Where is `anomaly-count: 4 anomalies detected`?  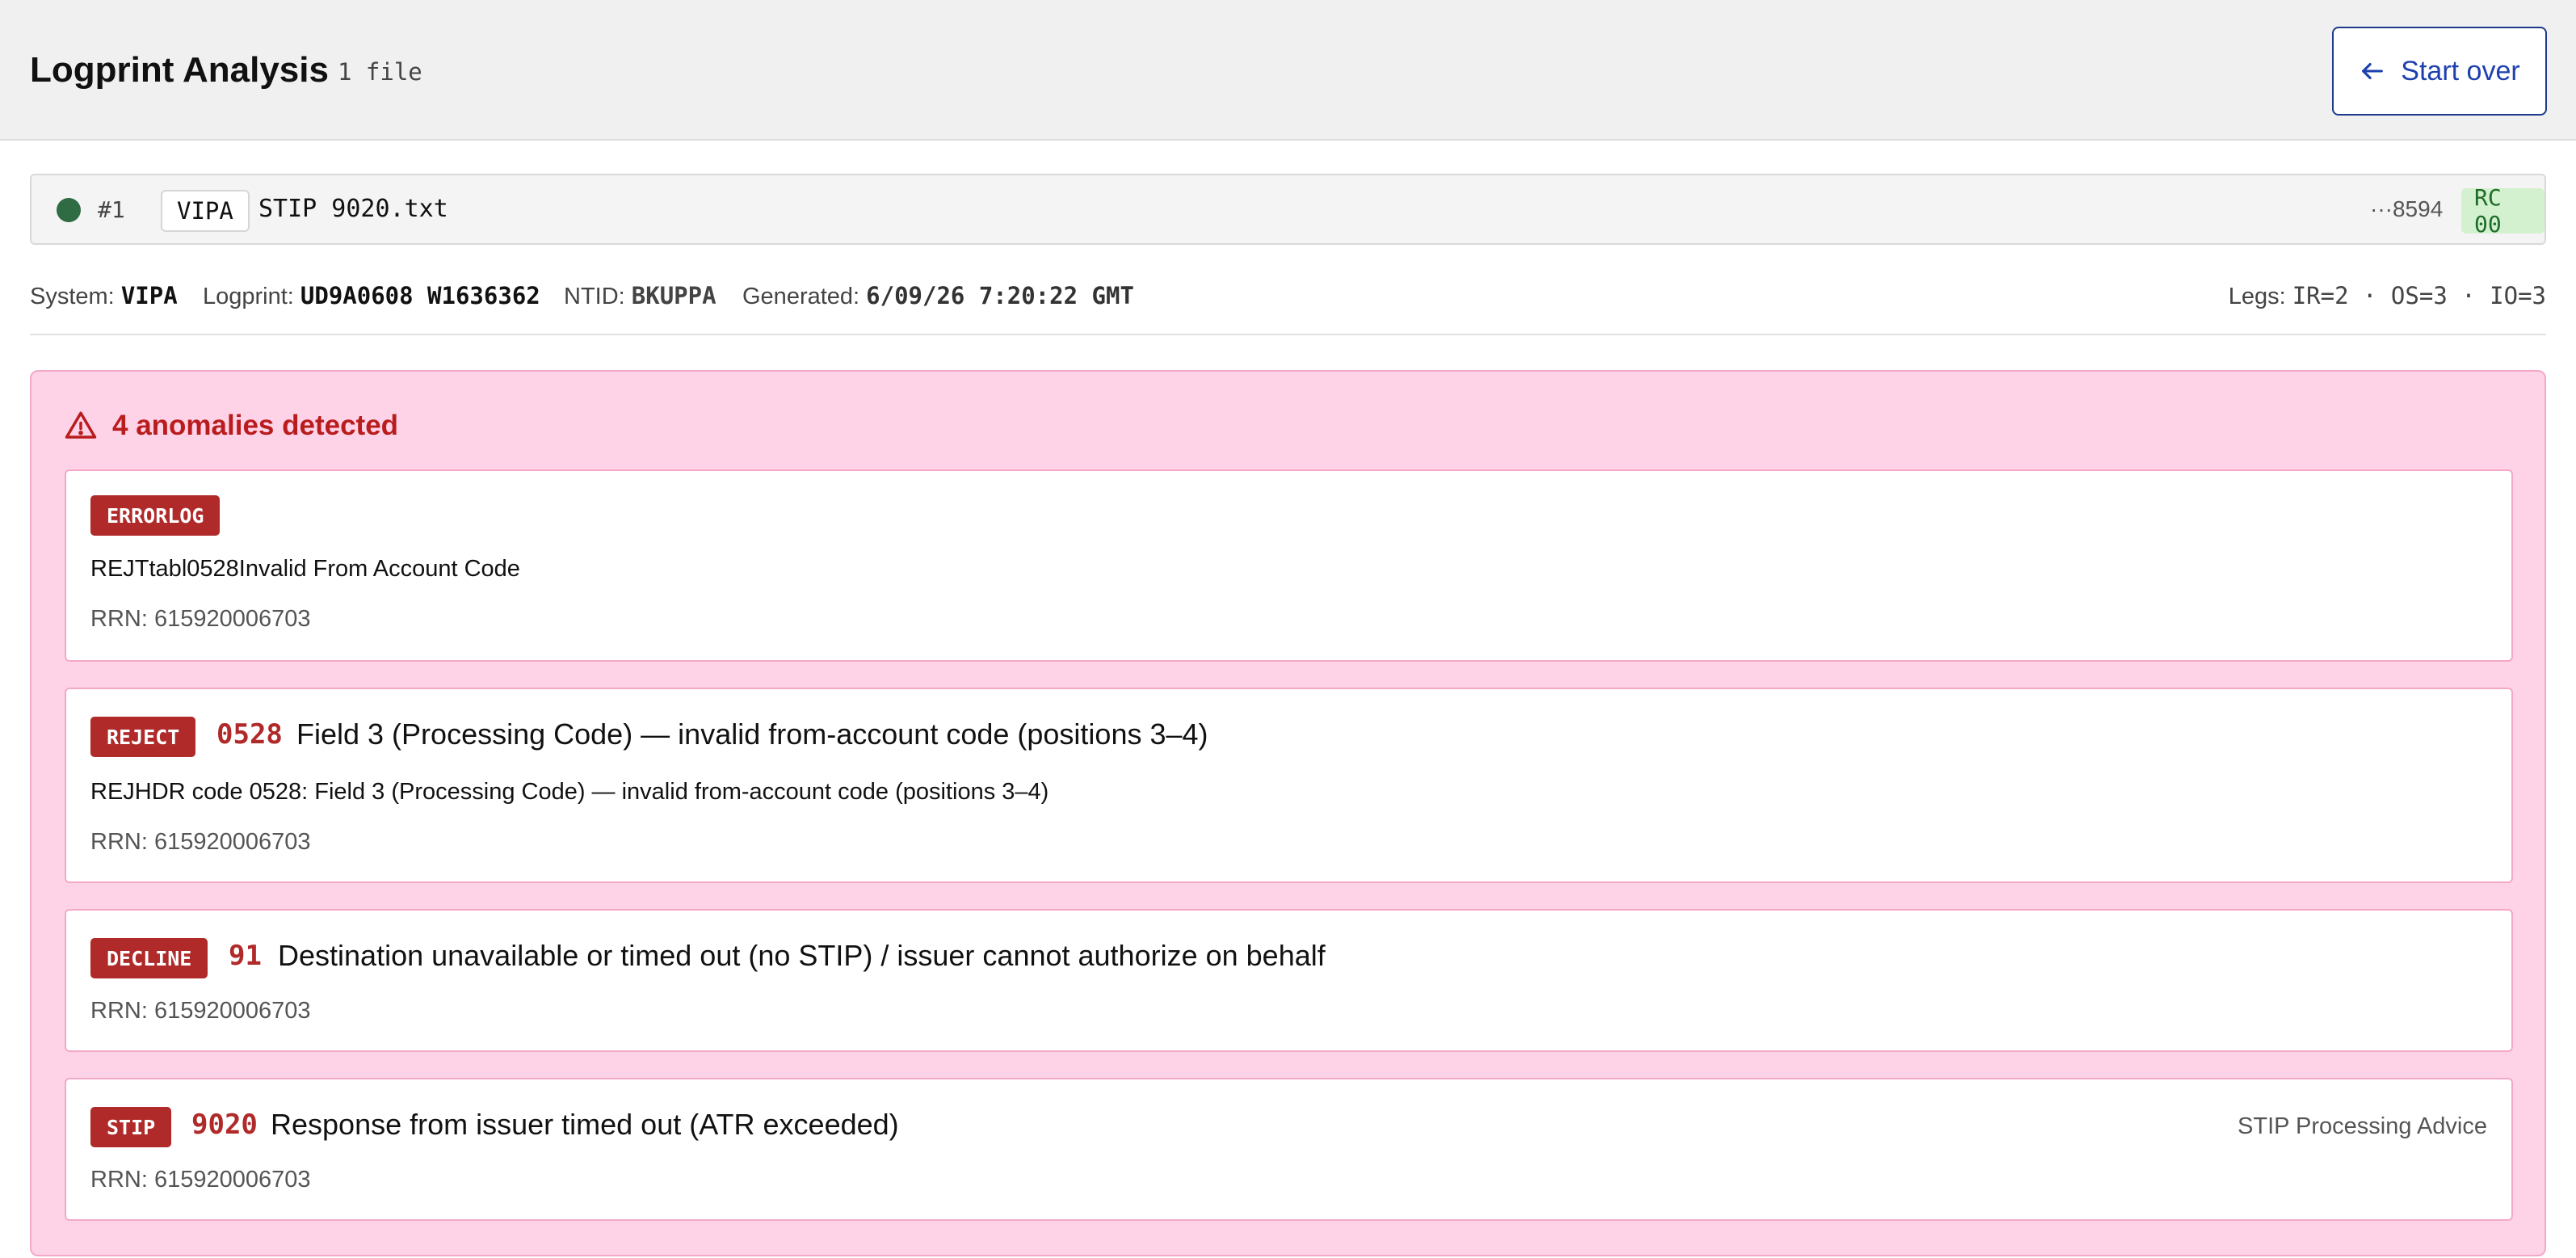 anomaly-count: 4 anomalies detected is located at coordinates (255, 425).